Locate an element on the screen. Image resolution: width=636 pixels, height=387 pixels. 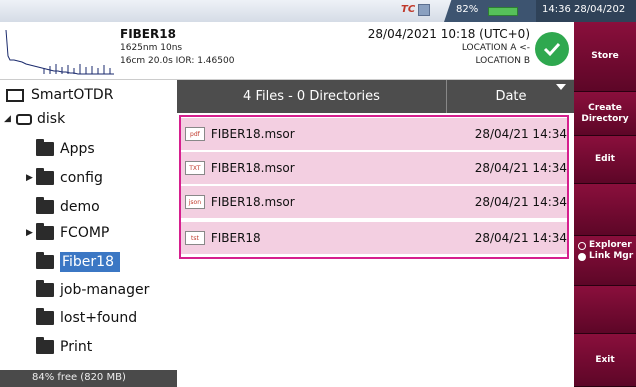
create-directory-label-2: Directory is located at coordinates (605, 118).